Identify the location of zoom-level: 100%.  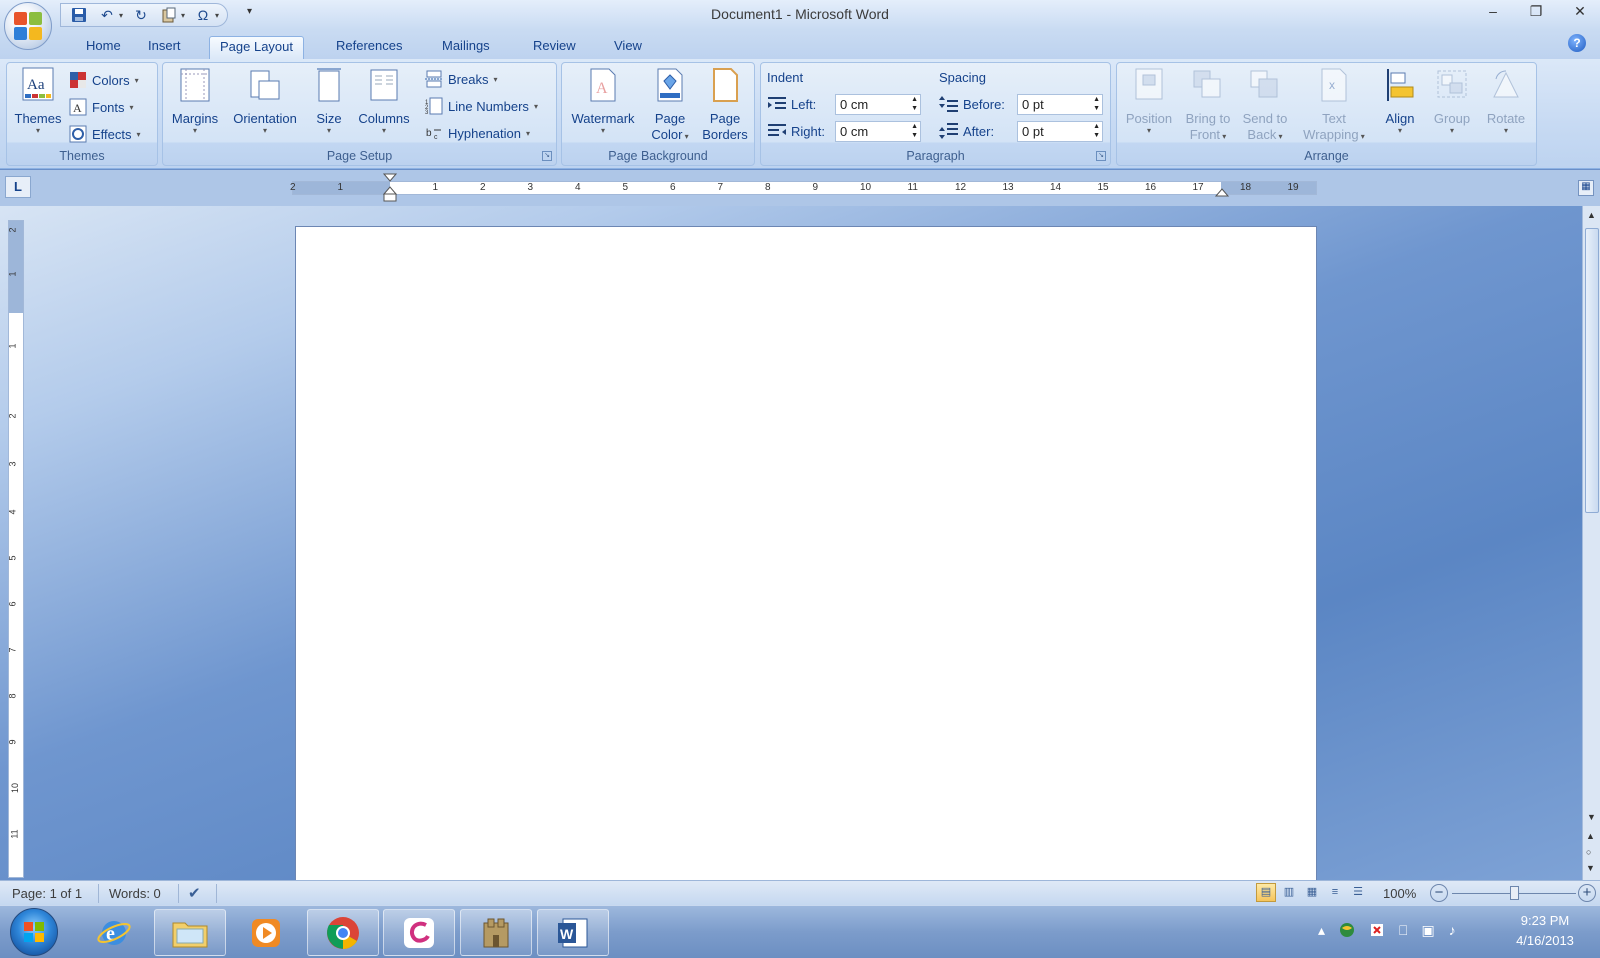
(1399, 893).